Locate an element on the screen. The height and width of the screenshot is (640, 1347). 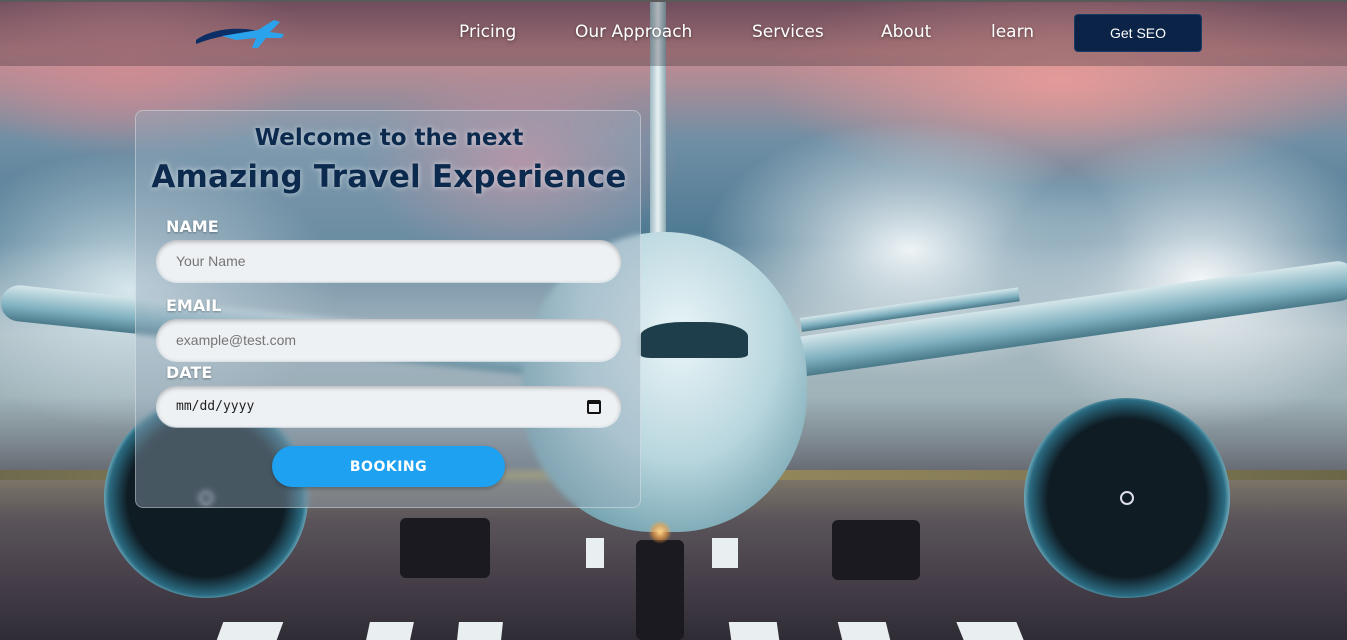
name-label: NAME is located at coordinates (192, 226).